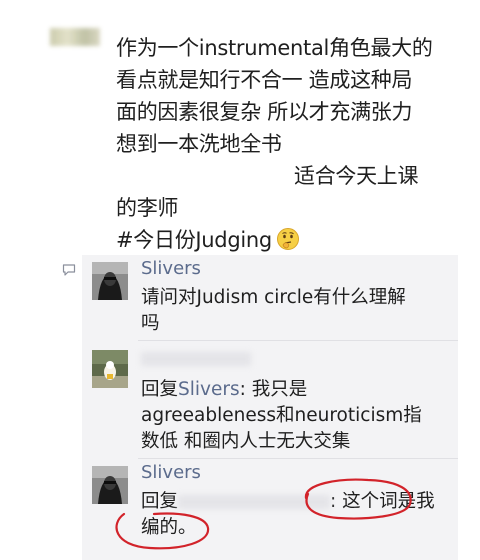 The image size is (480, 560). I want to click on comment-line: agreeableness和neuroticism指, so click(281, 415).